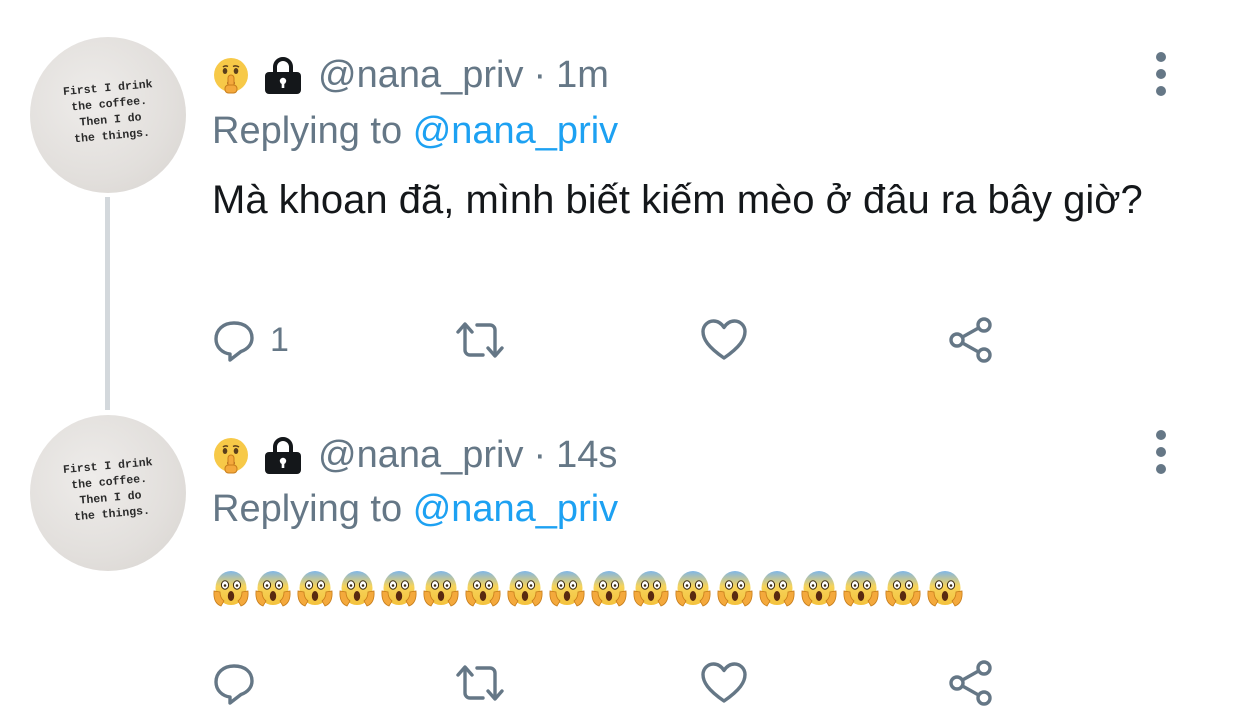  What do you see at coordinates (612, 683) in the screenshot?
I see `tweet-actions` at bounding box center [612, 683].